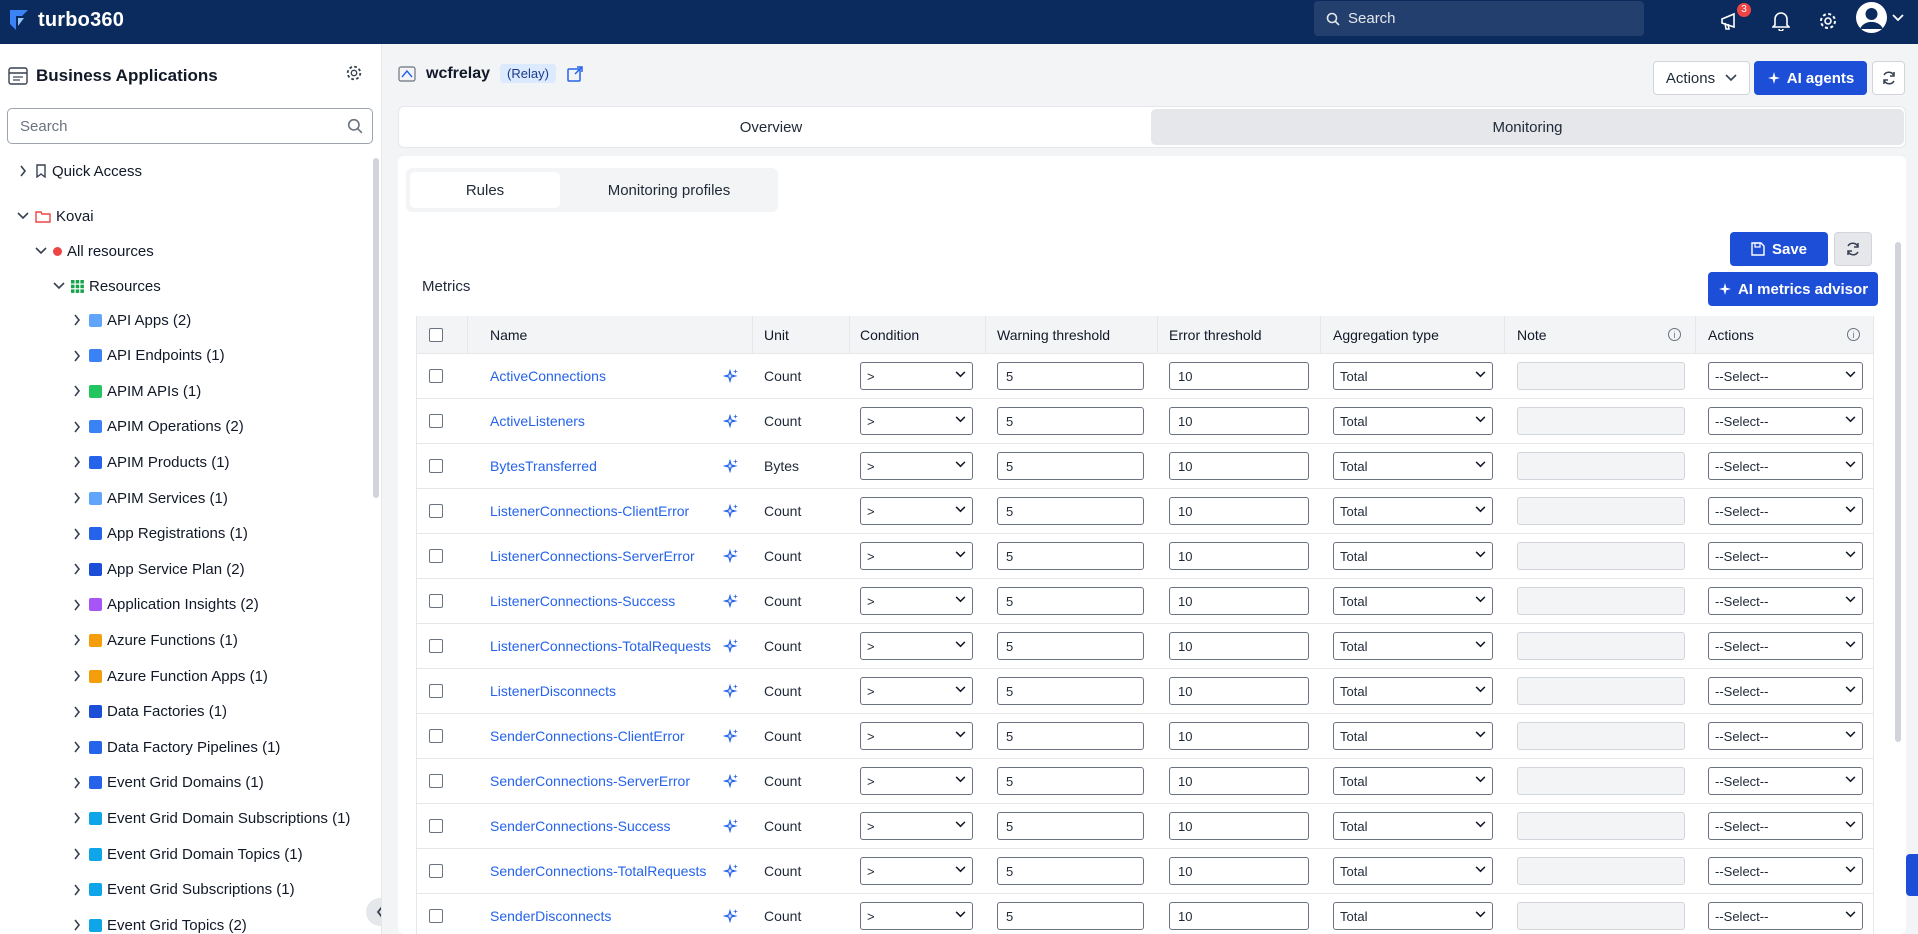  What do you see at coordinates (598, 871) in the screenshot?
I see `metric-name-link: SenderConnections-TotalRequests` at bounding box center [598, 871].